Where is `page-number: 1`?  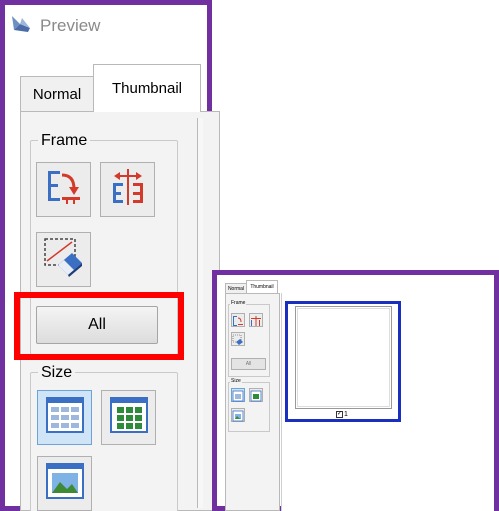 page-number: 1 is located at coordinates (346, 414).